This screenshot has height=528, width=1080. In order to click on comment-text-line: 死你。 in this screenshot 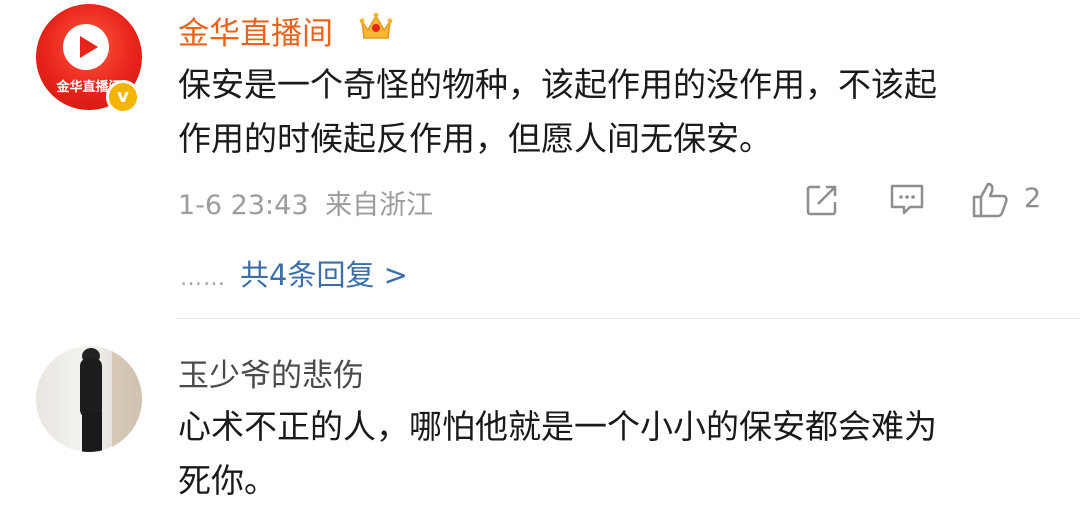, I will do `click(227, 480)`.